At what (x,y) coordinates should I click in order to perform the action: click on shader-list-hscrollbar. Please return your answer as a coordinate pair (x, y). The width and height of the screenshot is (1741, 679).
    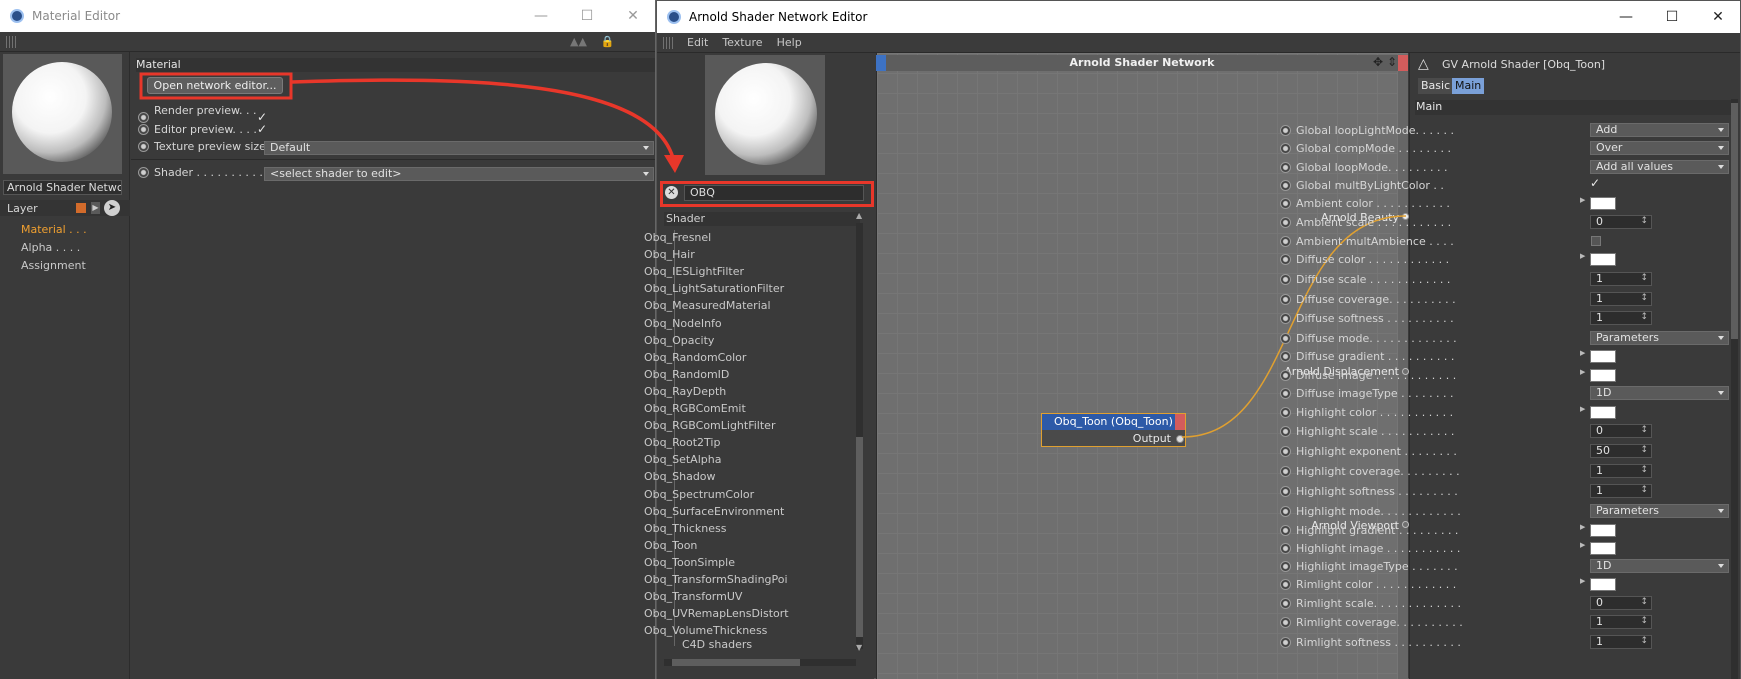
    Looking at the image, I should click on (760, 662).